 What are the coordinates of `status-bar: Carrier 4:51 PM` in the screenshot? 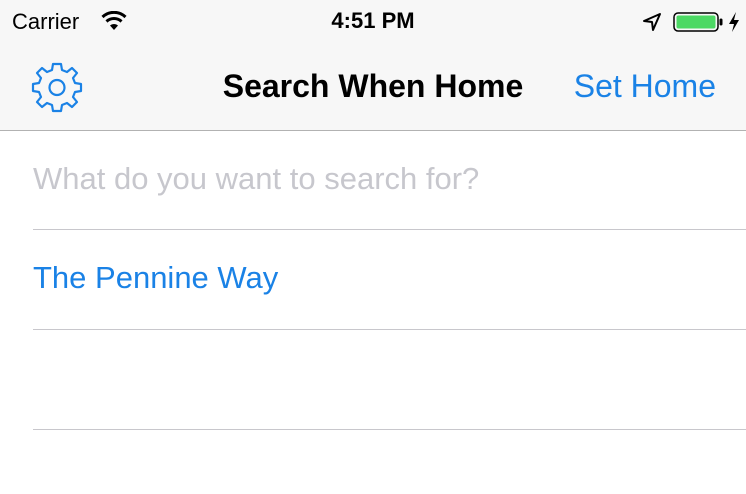 It's located at (373, 22).